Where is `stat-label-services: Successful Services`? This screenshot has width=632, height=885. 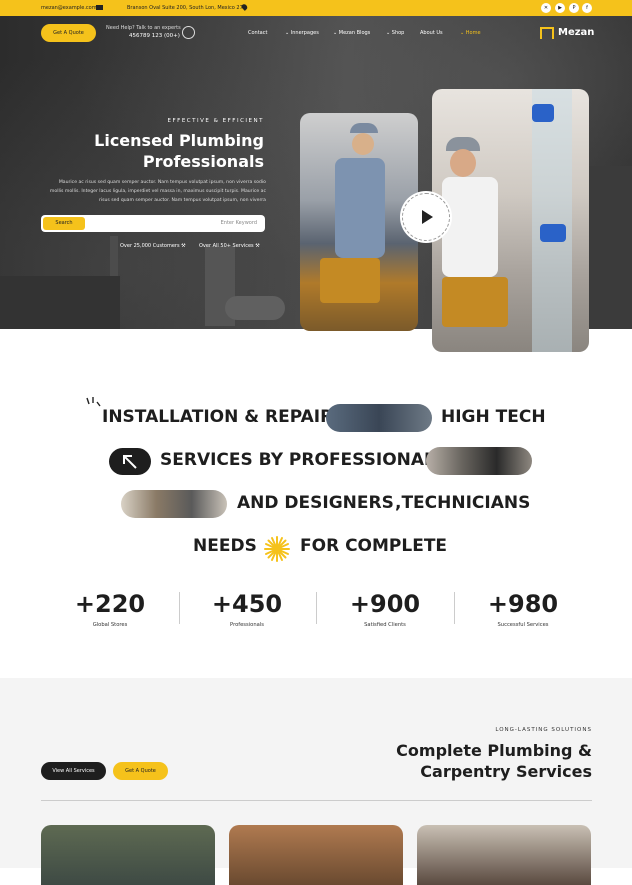
stat-label-services: Successful Services is located at coordinates (523, 625).